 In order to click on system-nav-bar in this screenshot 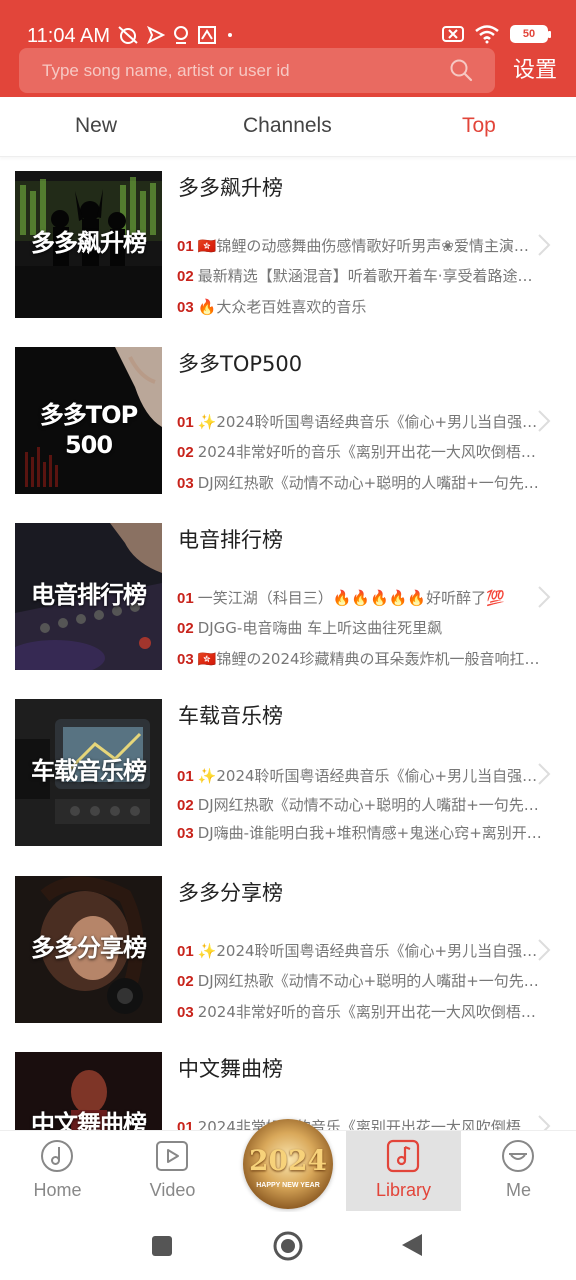, I will do `click(288, 1246)`.